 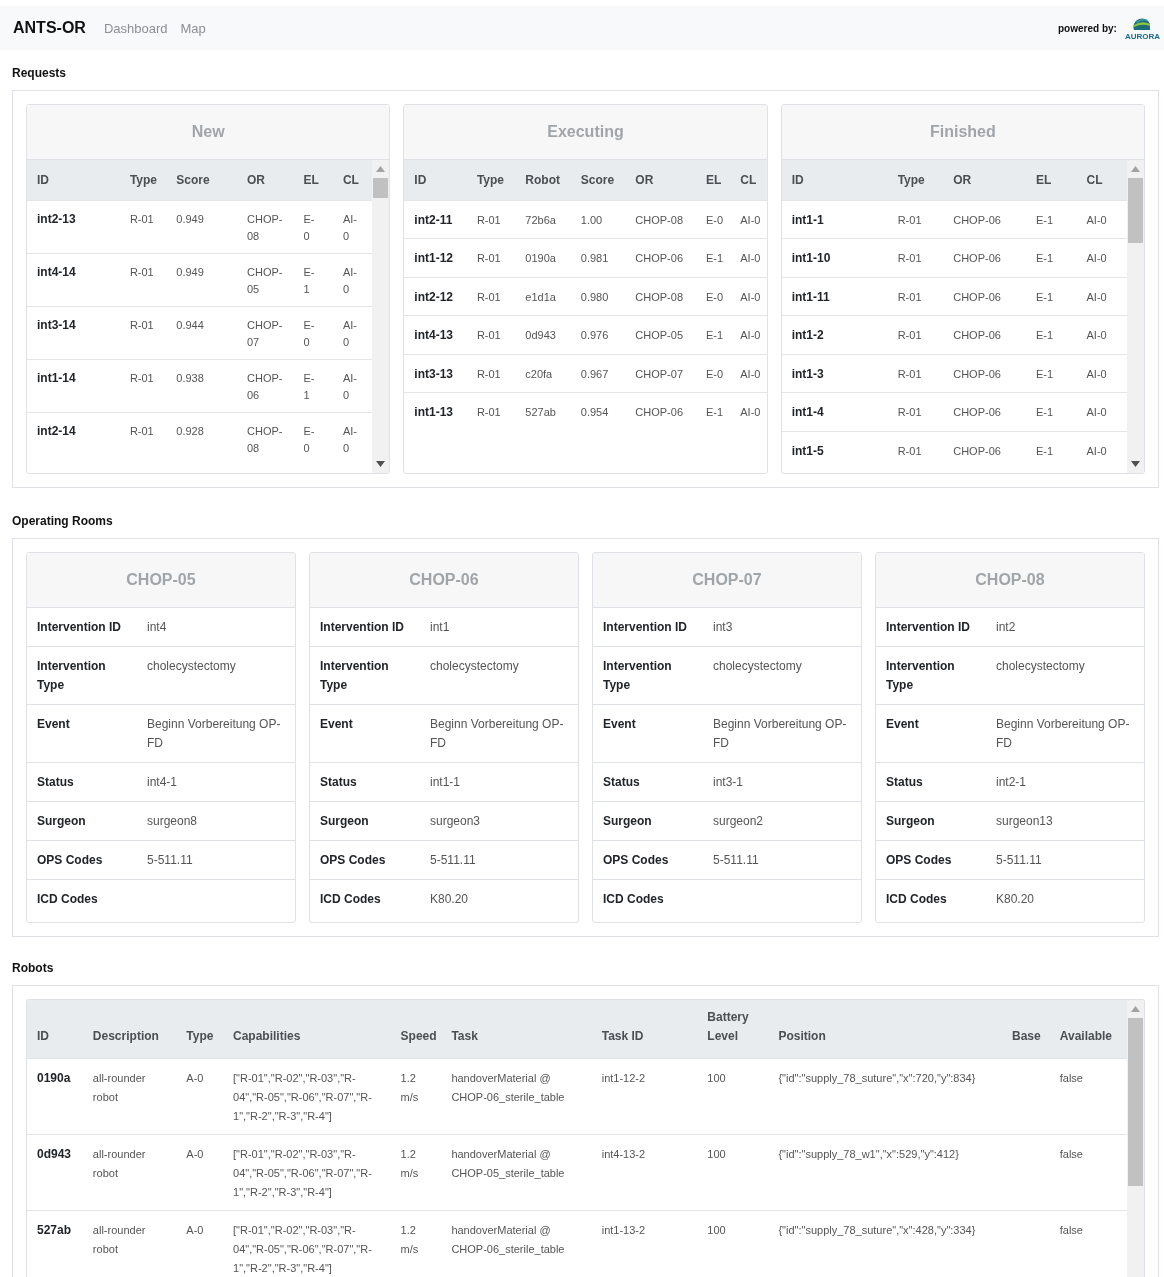 What do you see at coordinates (1088, 1029) in the screenshot?
I see `column-header: Available` at bounding box center [1088, 1029].